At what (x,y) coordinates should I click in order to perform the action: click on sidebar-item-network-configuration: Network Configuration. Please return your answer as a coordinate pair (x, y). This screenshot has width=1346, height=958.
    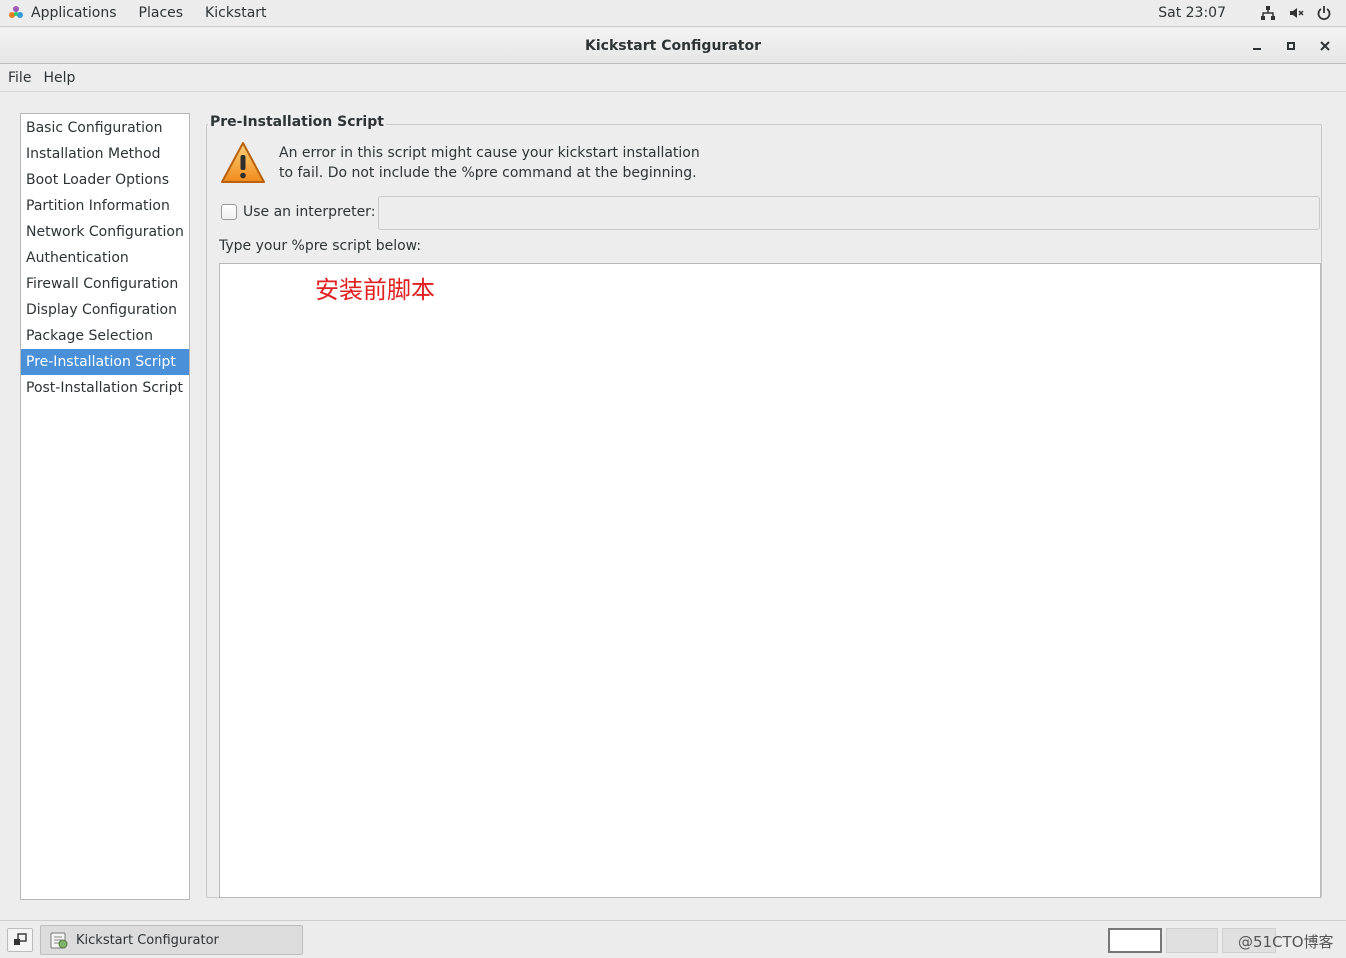
    Looking at the image, I should click on (105, 232).